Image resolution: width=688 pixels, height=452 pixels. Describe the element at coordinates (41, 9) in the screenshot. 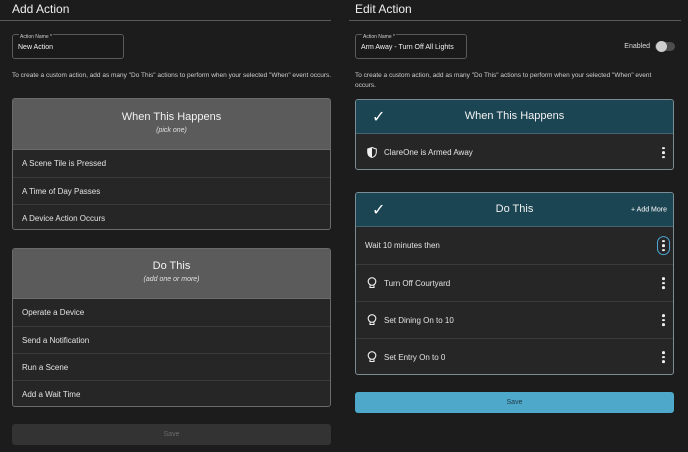

I see `add-action-title: Add Action` at that location.